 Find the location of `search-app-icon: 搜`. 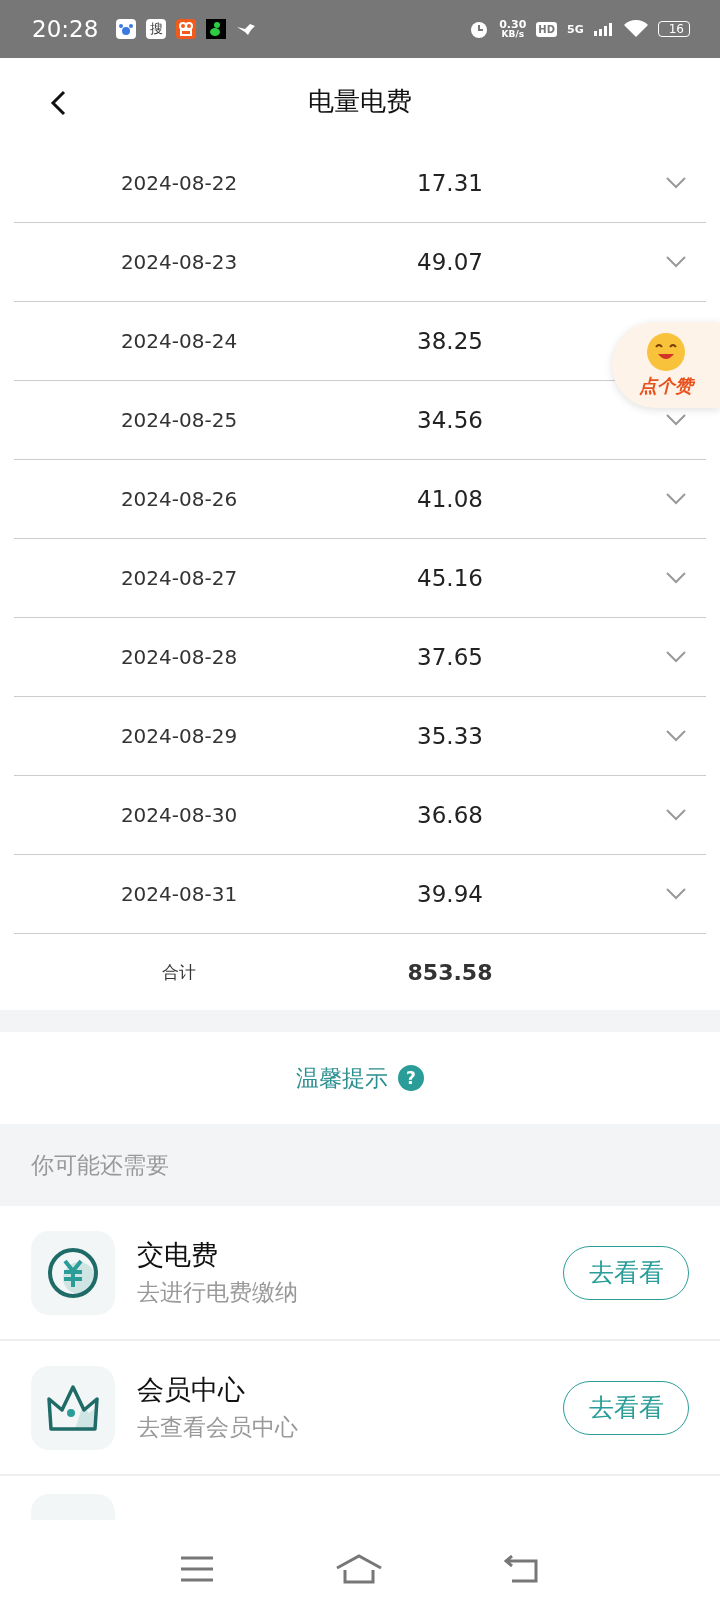

search-app-icon: 搜 is located at coordinates (156, 29).